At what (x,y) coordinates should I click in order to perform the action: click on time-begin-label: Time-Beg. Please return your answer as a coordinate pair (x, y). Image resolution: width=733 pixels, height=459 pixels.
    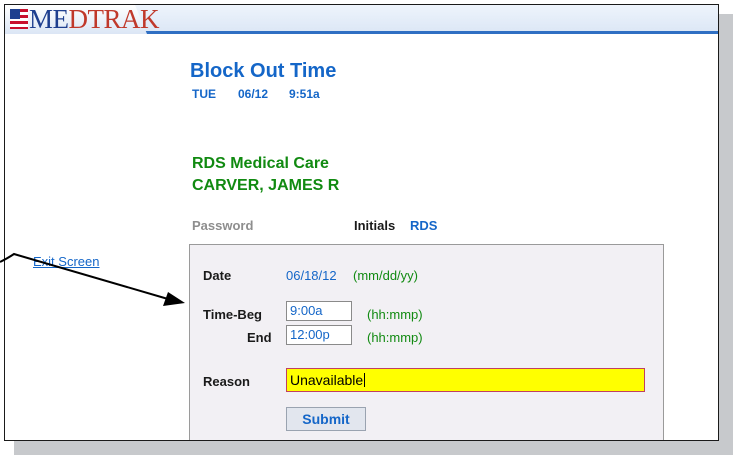
    Looking at the image, I should click on (232, 314).